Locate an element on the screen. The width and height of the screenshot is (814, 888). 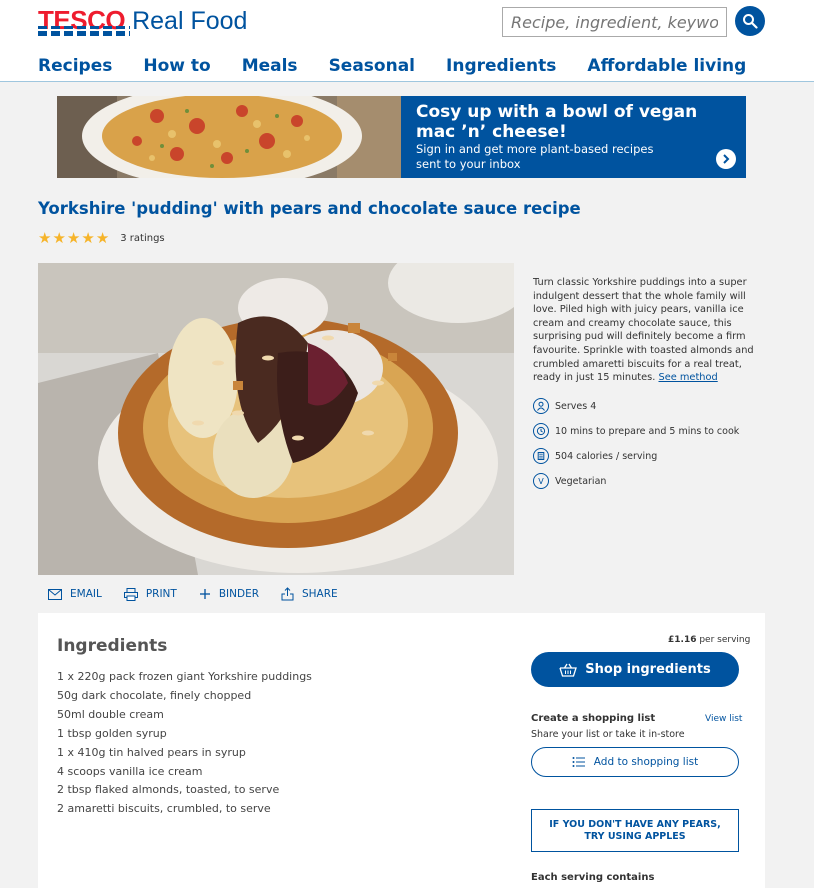
calories-text: 504 calories / serving is located at coordinates (606, 456).